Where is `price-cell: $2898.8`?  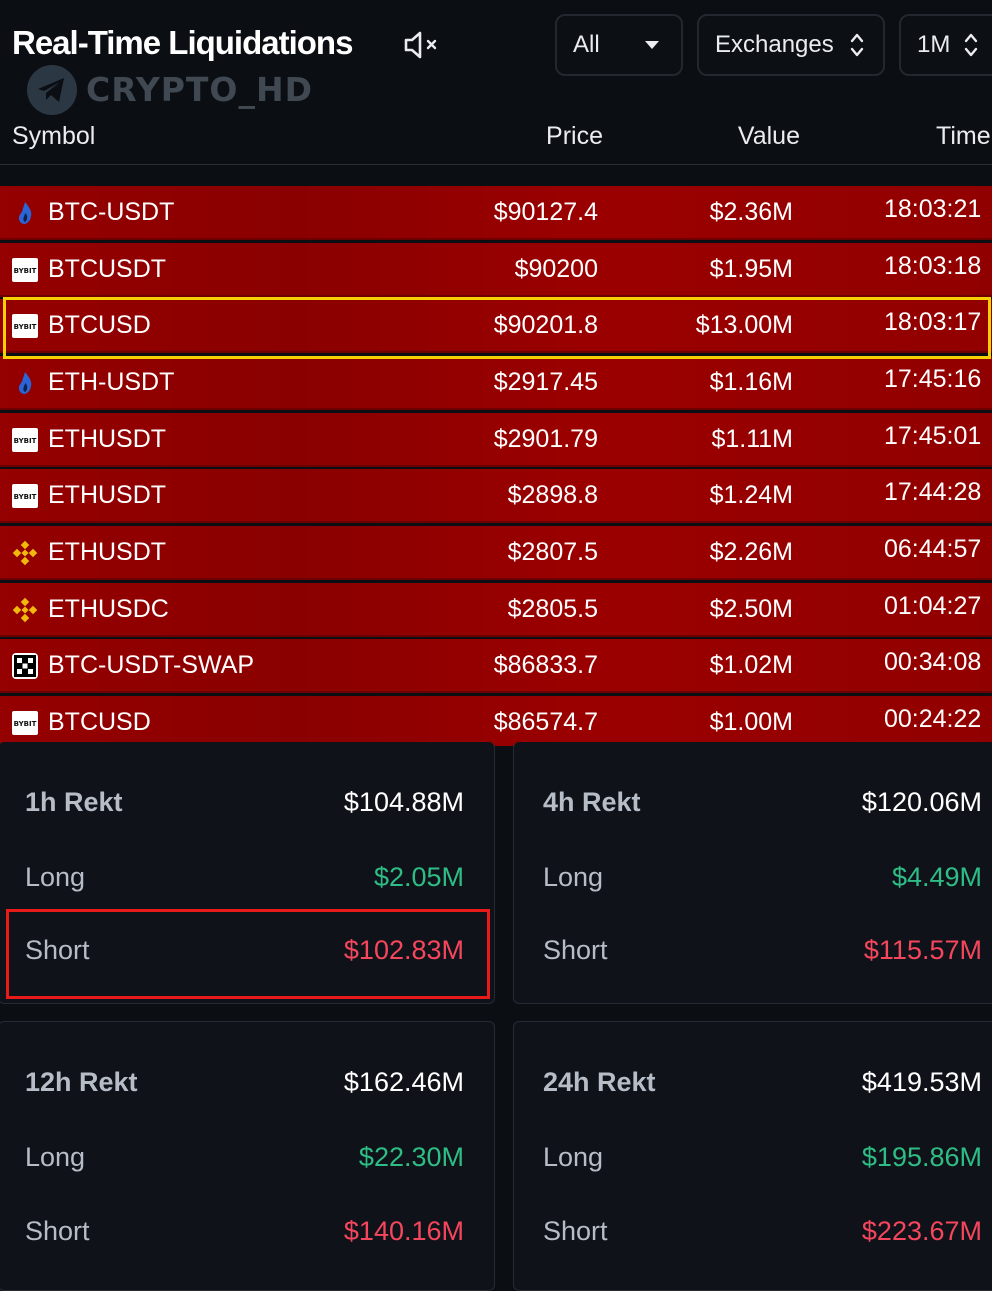 price-cell: $2898.8 is located at coordinates (552, 495).